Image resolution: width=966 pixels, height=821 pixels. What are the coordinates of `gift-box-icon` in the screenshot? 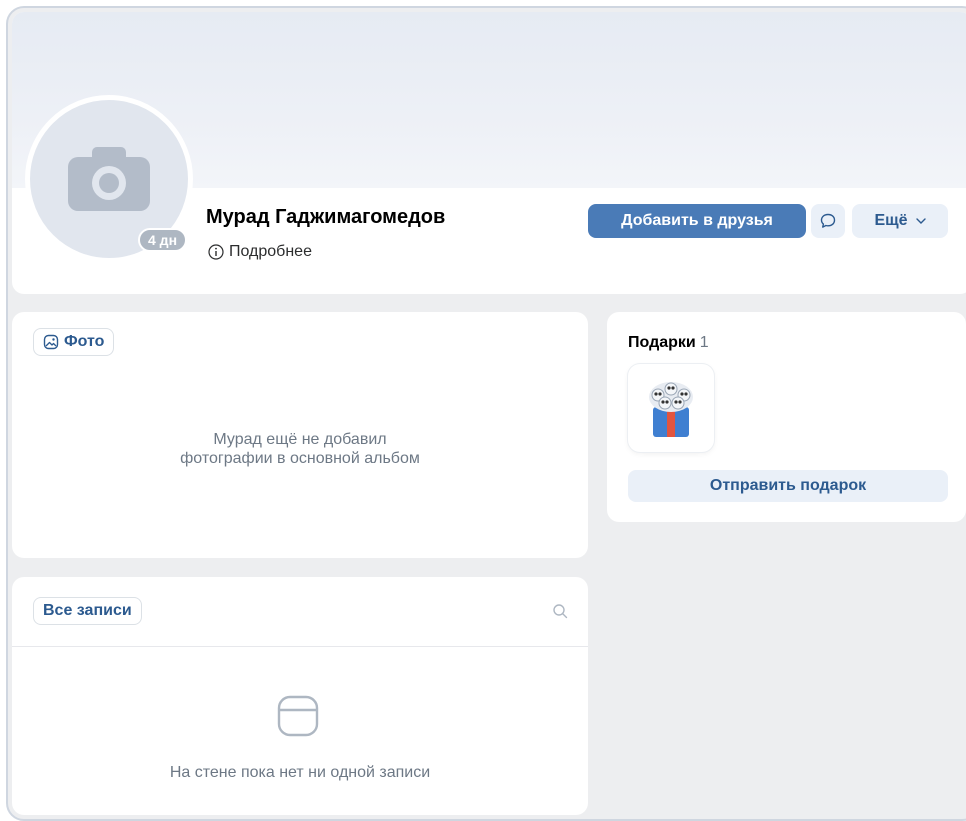 It's located at (671, 409).